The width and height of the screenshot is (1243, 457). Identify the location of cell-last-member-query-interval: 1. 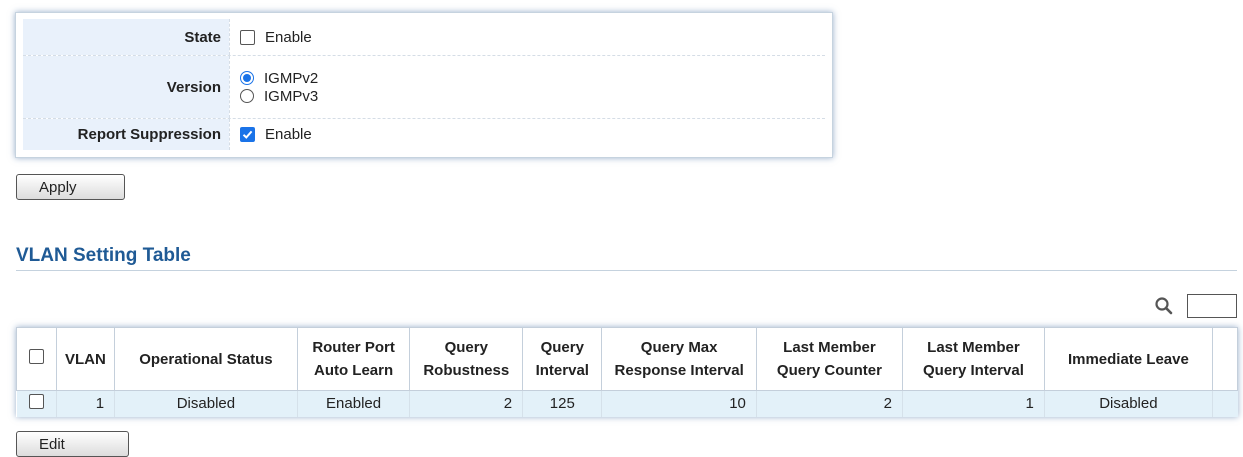
(973, 403).